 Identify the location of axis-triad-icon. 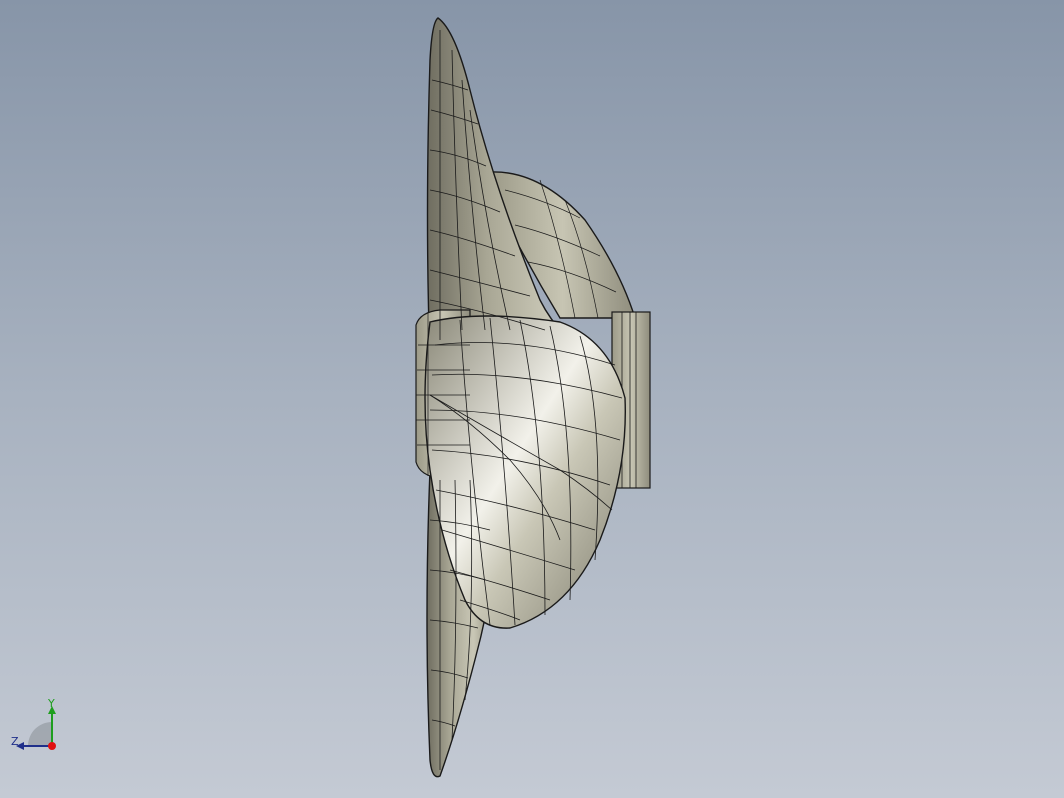
(36, 728).